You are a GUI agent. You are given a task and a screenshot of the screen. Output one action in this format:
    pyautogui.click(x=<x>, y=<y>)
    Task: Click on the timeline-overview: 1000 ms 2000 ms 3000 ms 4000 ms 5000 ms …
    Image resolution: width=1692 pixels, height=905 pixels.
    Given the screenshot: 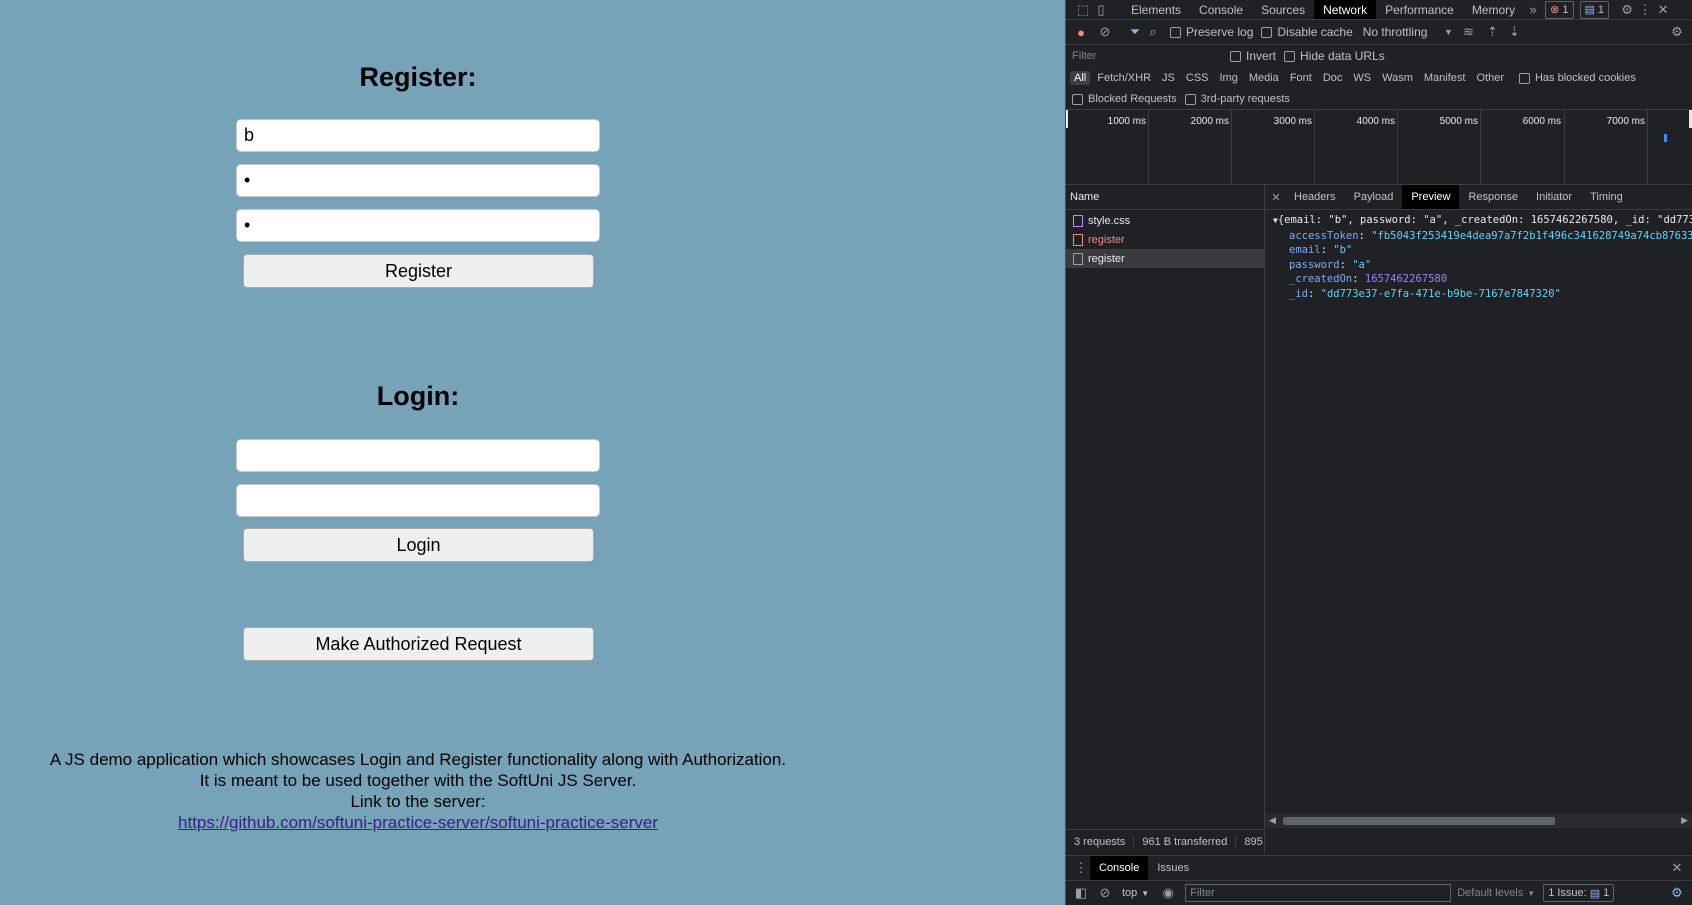 What is the action you would take?
    pyautogui.click(x=1379, y=147)
    